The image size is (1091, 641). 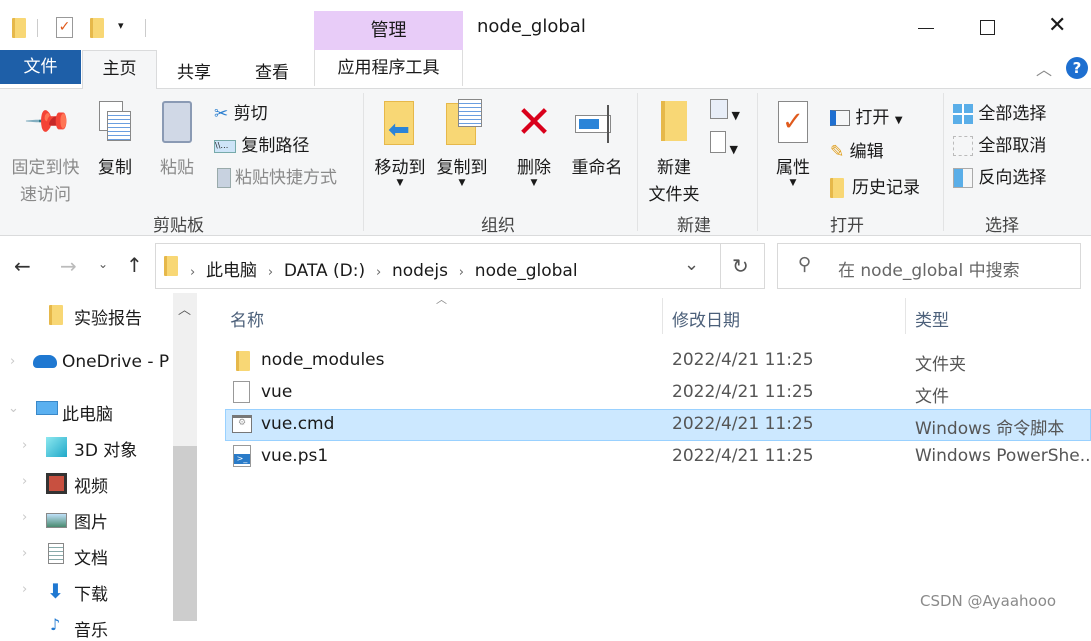 I want to click on up-button: ↑, so click(x=134, y=265).